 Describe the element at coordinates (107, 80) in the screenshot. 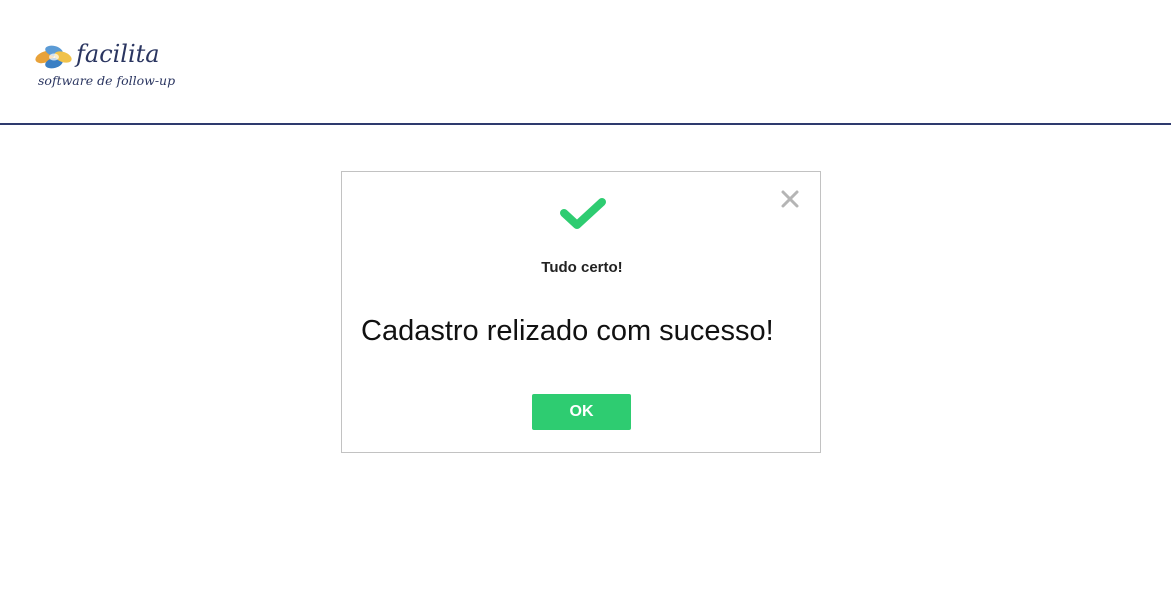

I see `logo-tagline: software de follow-up` at that location.